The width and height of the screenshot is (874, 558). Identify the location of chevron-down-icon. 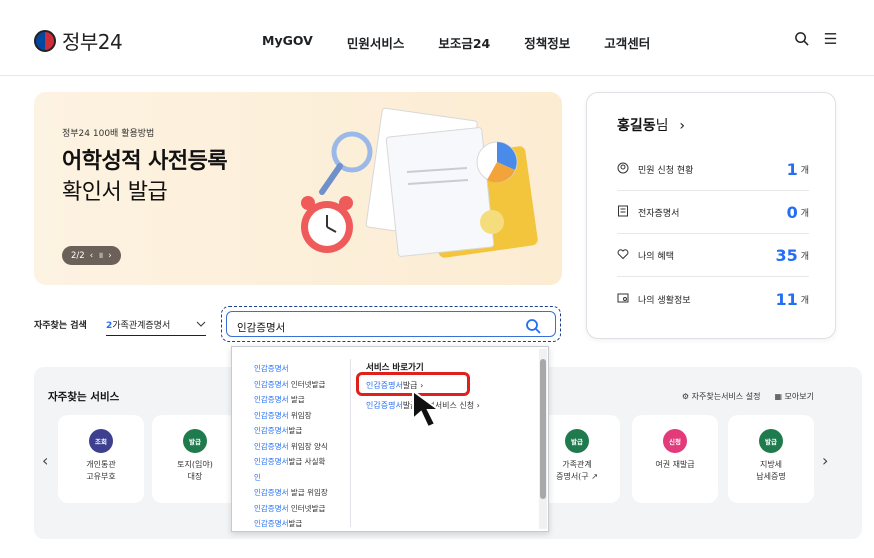
(201, 325).